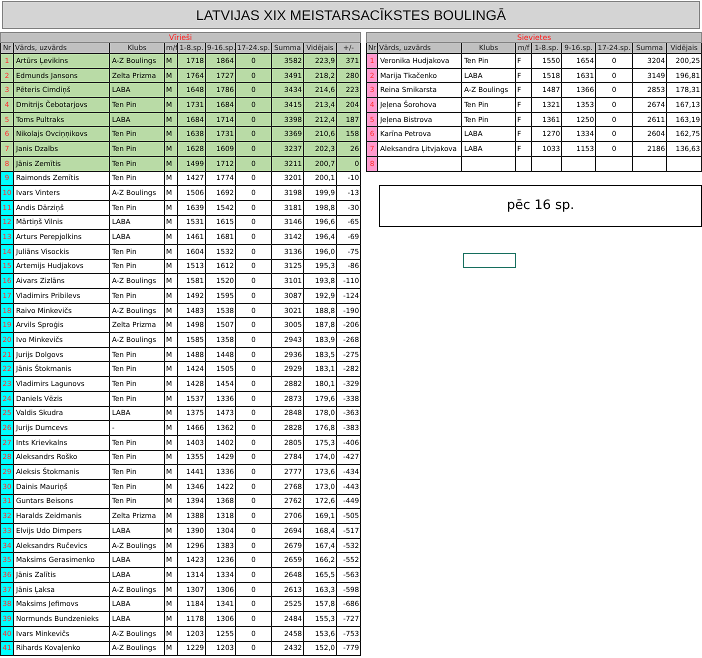 The height and width of the screenshot is (658, 702). I want to click on round-note: pēc 16 sp., so click(540, 205).